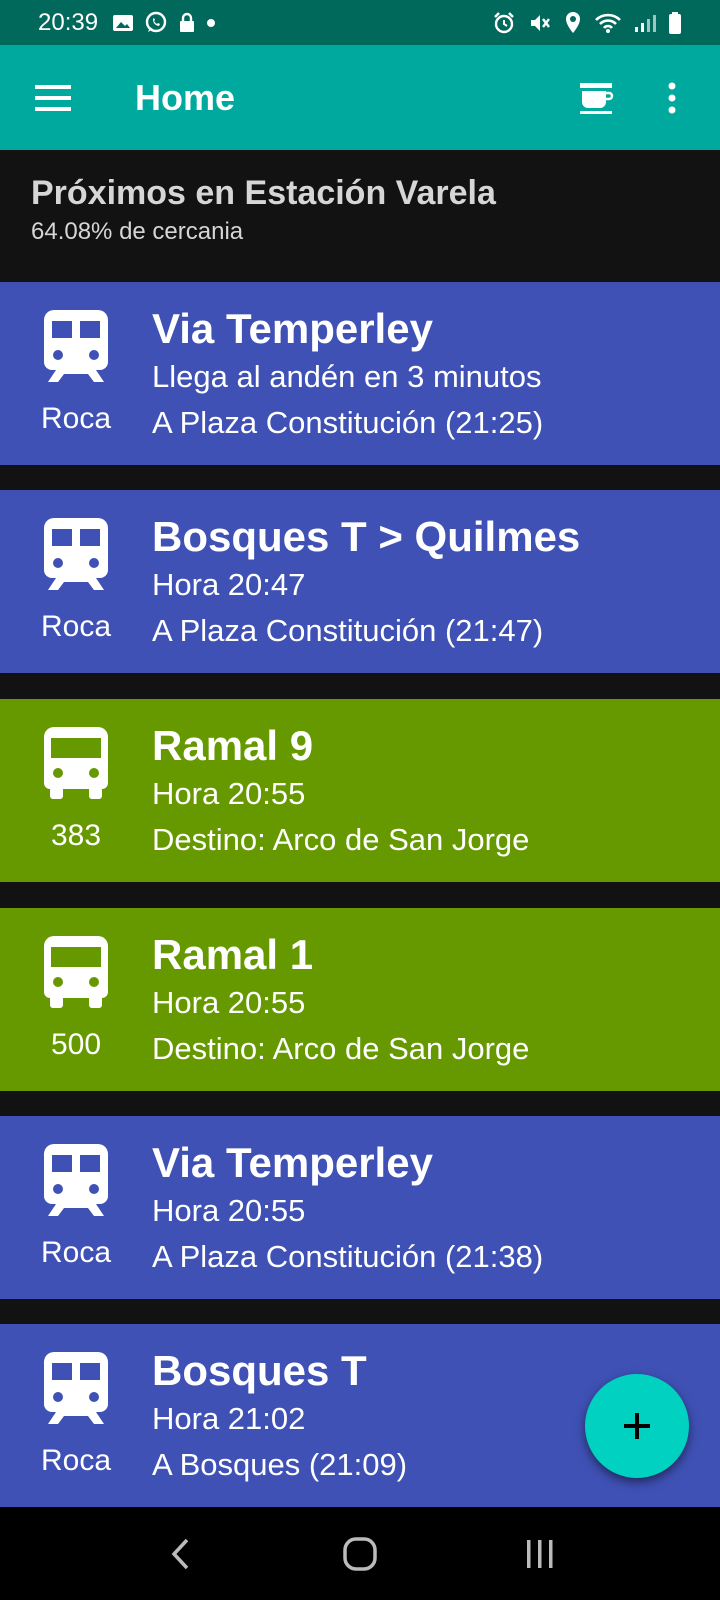 Image resolution: width=720 pixels, height=1600 pixels. Describe the element at coordinates (229, 584) in the screenshot. I see `arrival-time: Hora 20:47` at that location.